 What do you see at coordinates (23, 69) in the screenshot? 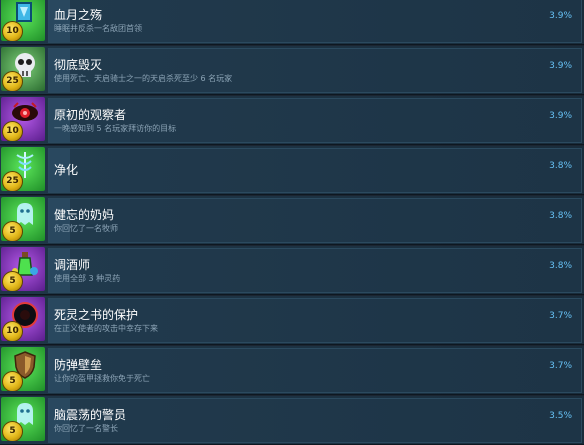
I see `skull-icon: 25` at bounding box center [23, 69].